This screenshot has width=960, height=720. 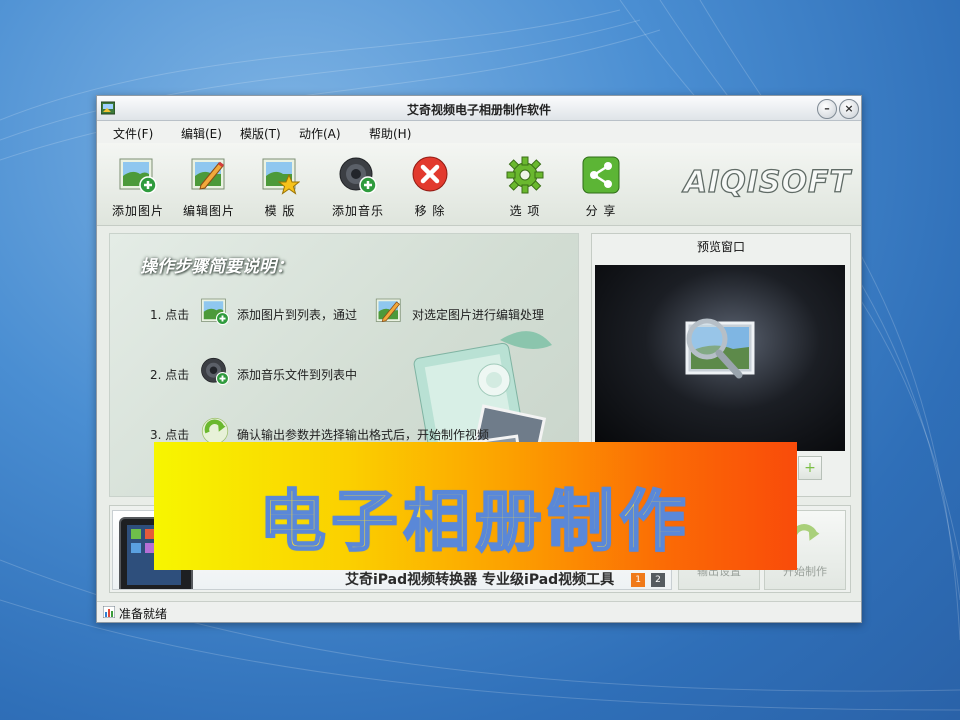 What do you see at coordinates (525, 175) in the screenshot?
I see `gear-icon` at bounding box center [525, 175].